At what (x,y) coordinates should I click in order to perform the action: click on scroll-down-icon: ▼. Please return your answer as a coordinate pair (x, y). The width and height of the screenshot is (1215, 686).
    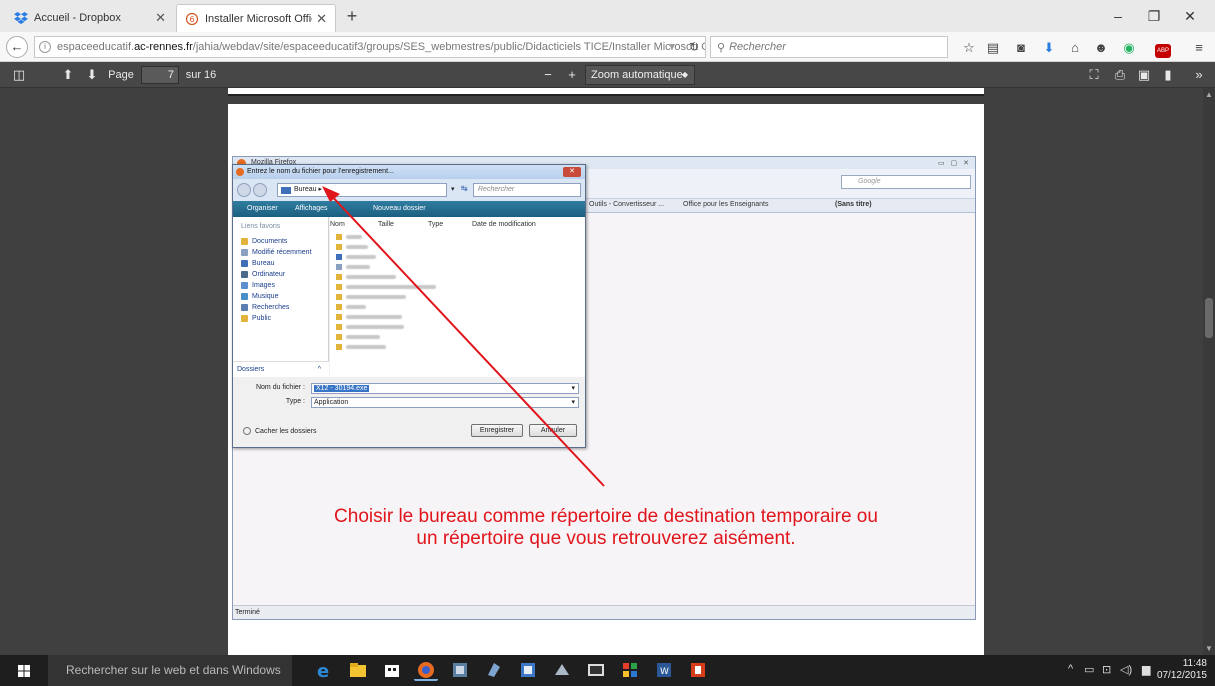
    Looking at the image, I should click on (1209, 648).